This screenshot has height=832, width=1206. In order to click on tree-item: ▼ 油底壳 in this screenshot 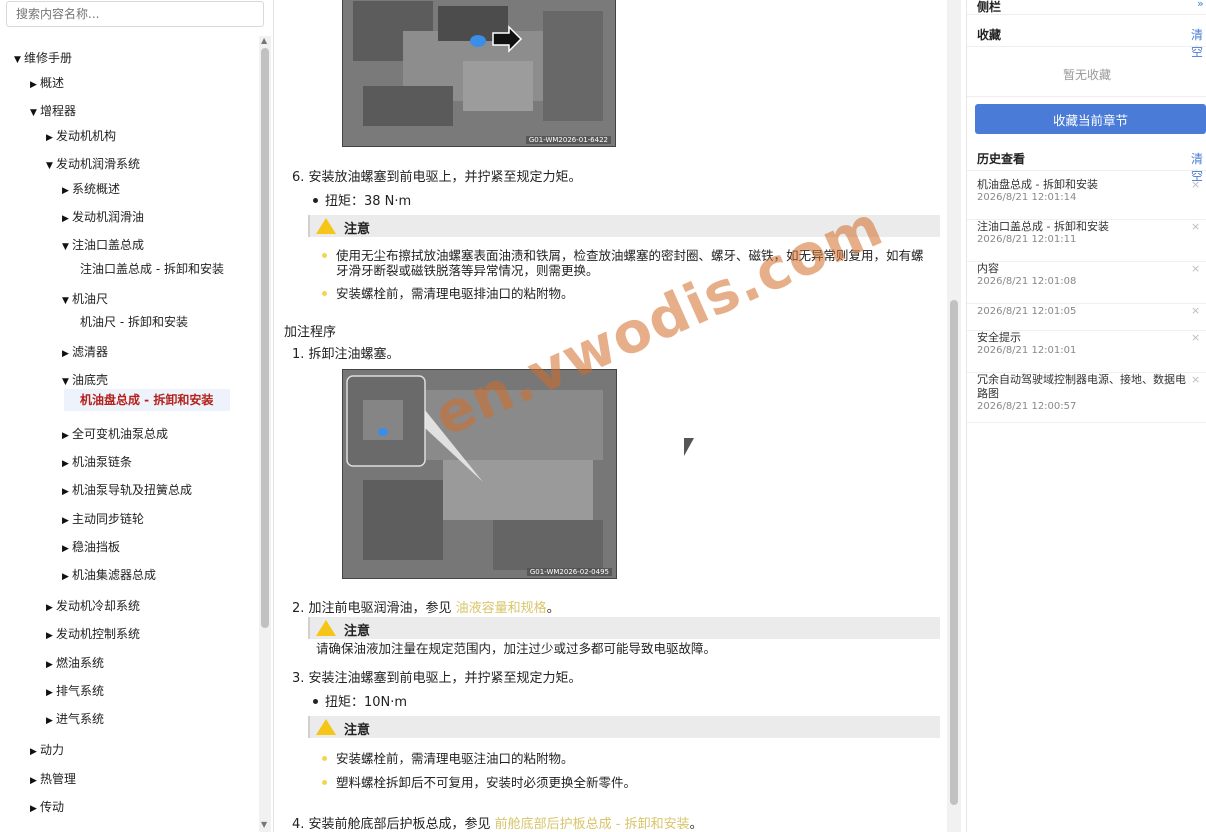, I will do `click(85, 381)`.